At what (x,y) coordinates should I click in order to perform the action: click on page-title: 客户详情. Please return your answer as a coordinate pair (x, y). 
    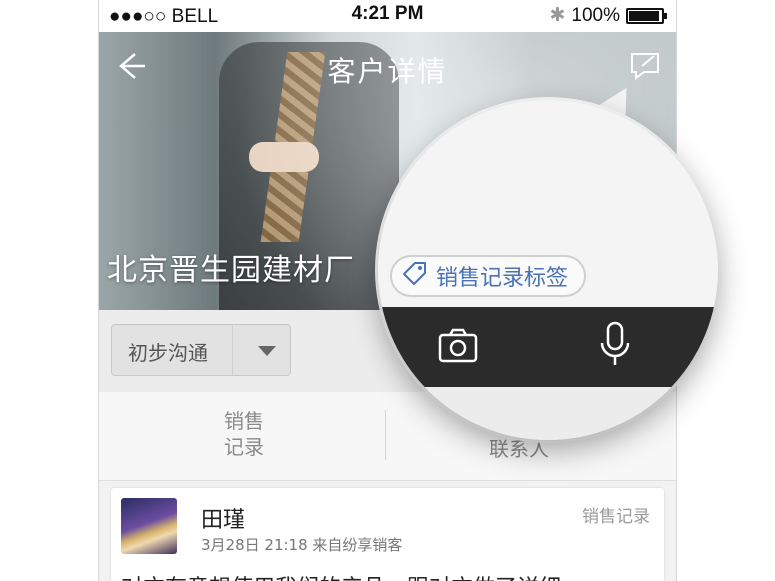
    Looking at the image, I should click on (387, 71).